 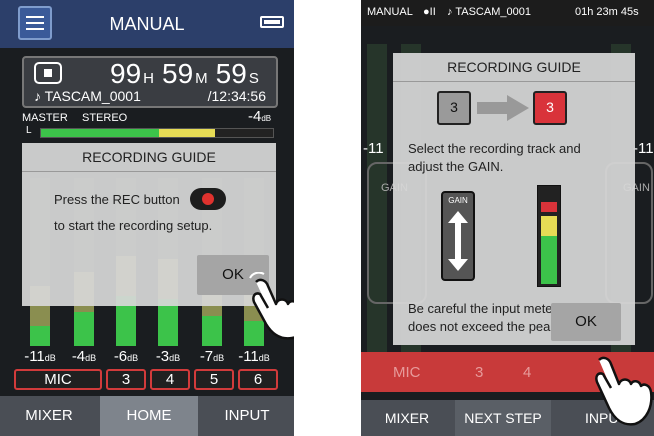 What do you see at coordinates (458, 241) in the screenshot?
I see `up-down-arrow-icon` at bounding box center [458, 241].